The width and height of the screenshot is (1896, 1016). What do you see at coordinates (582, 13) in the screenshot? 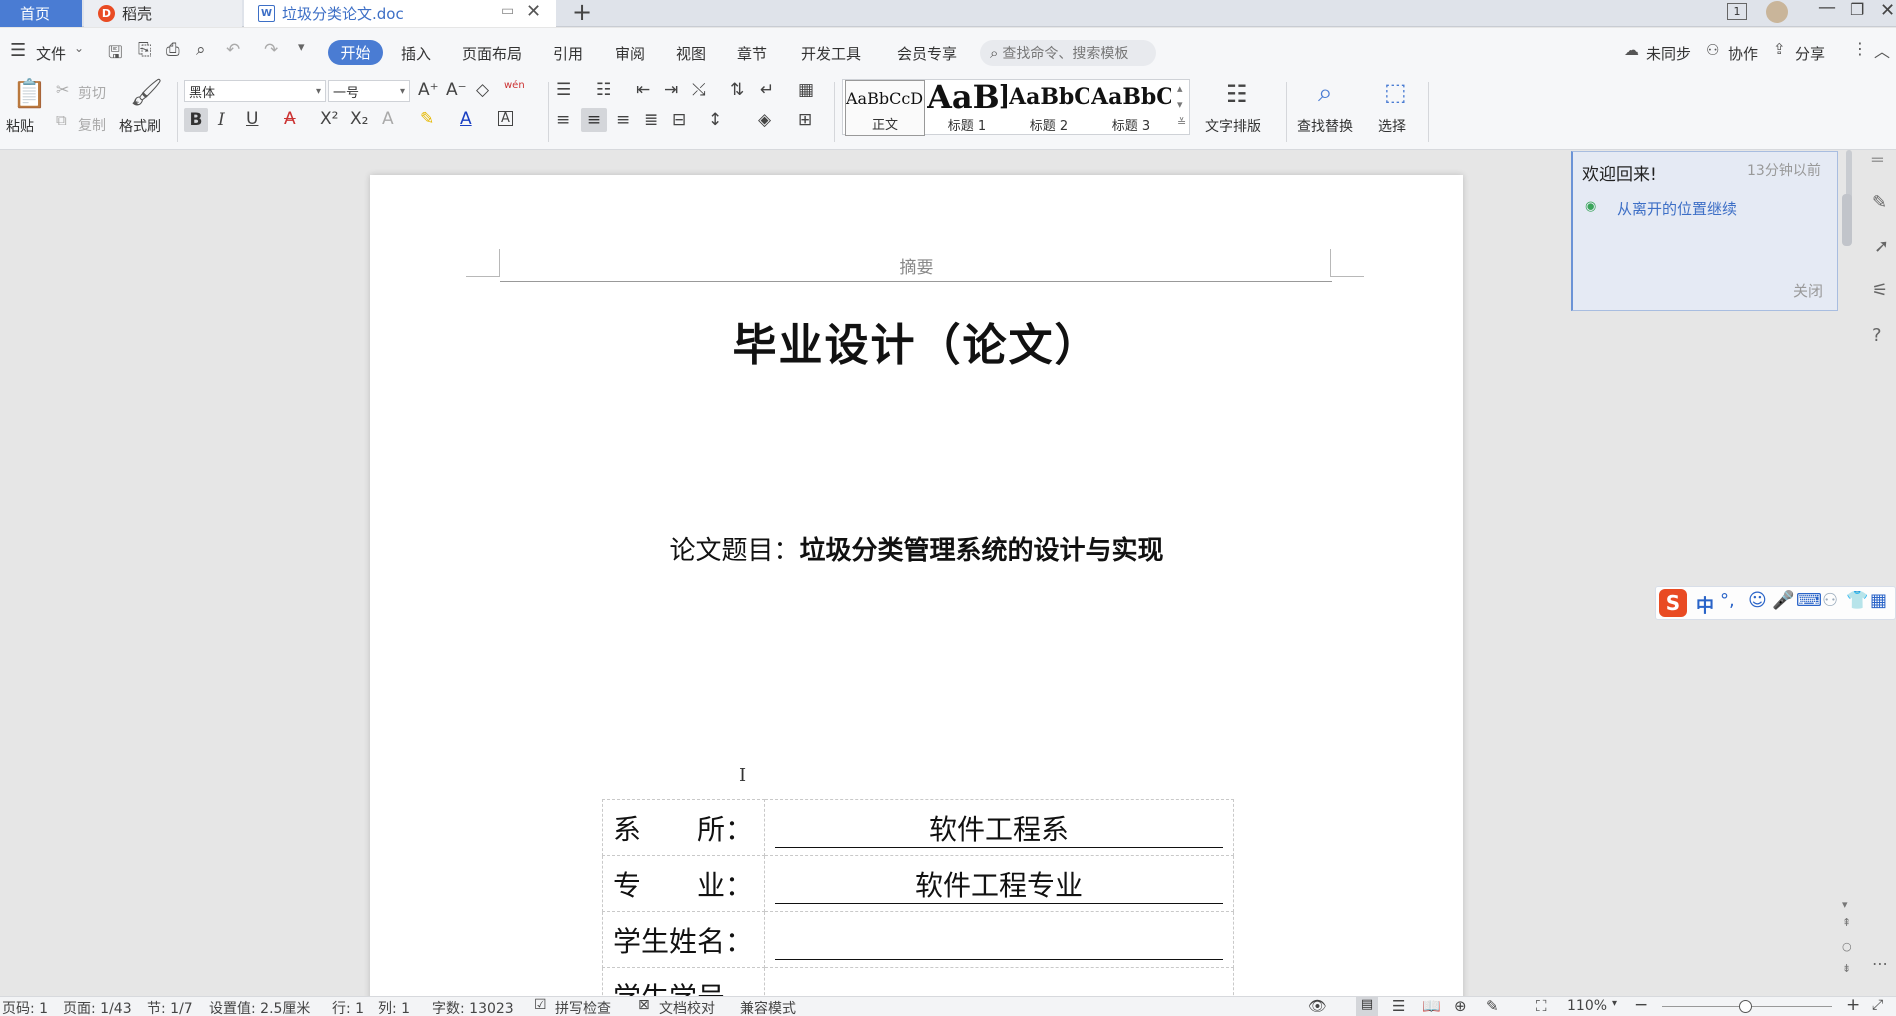
I see `new-tab-icon: +` at bounding box center [582, 13].